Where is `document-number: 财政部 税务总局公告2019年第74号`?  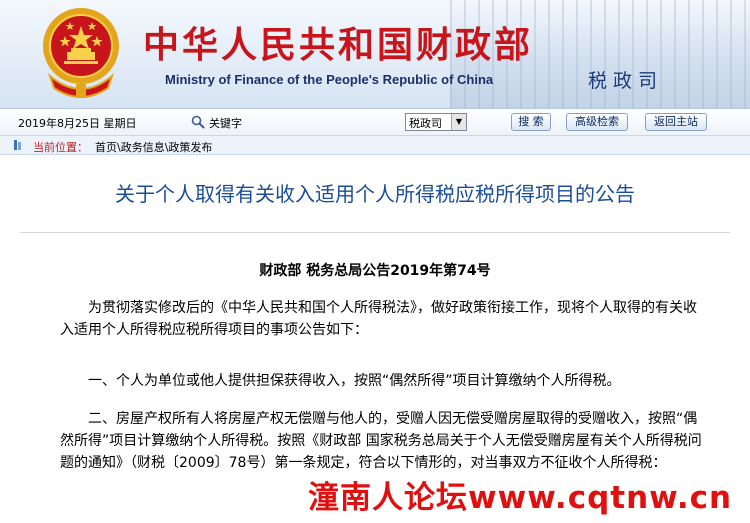
document-number: 财政部 税务总局公告2019年第74号 is located at coordinates (375, 271).